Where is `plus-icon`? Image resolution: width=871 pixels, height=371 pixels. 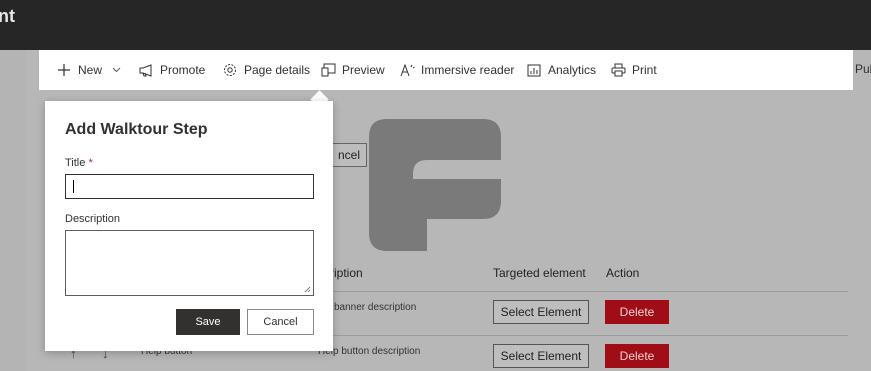 plus-icon is located at coordinates (64, 70).